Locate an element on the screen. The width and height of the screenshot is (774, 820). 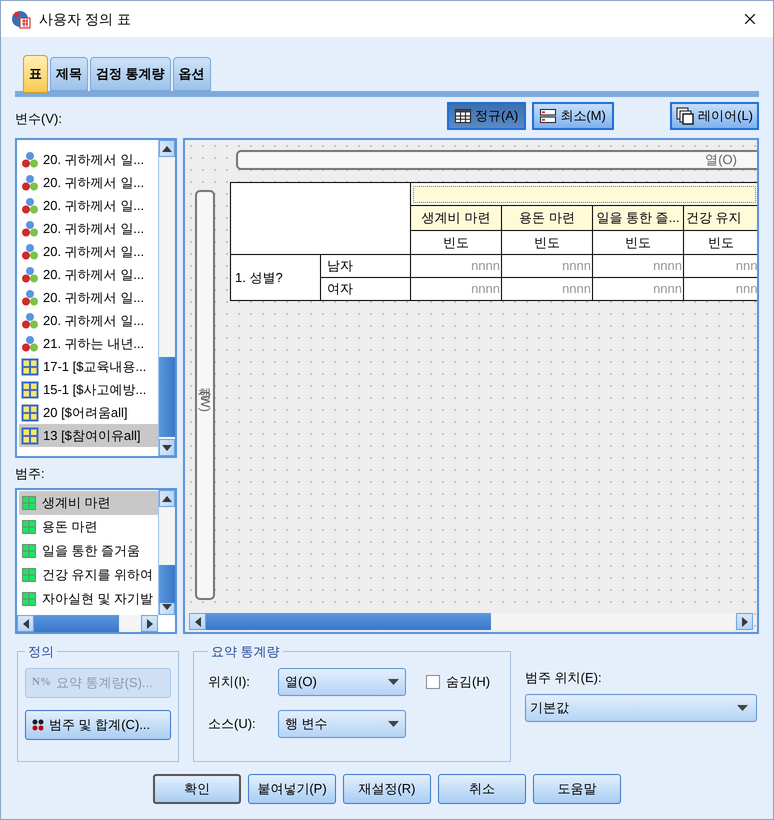
group-title: 정의 is located at coordinates (41, 652).